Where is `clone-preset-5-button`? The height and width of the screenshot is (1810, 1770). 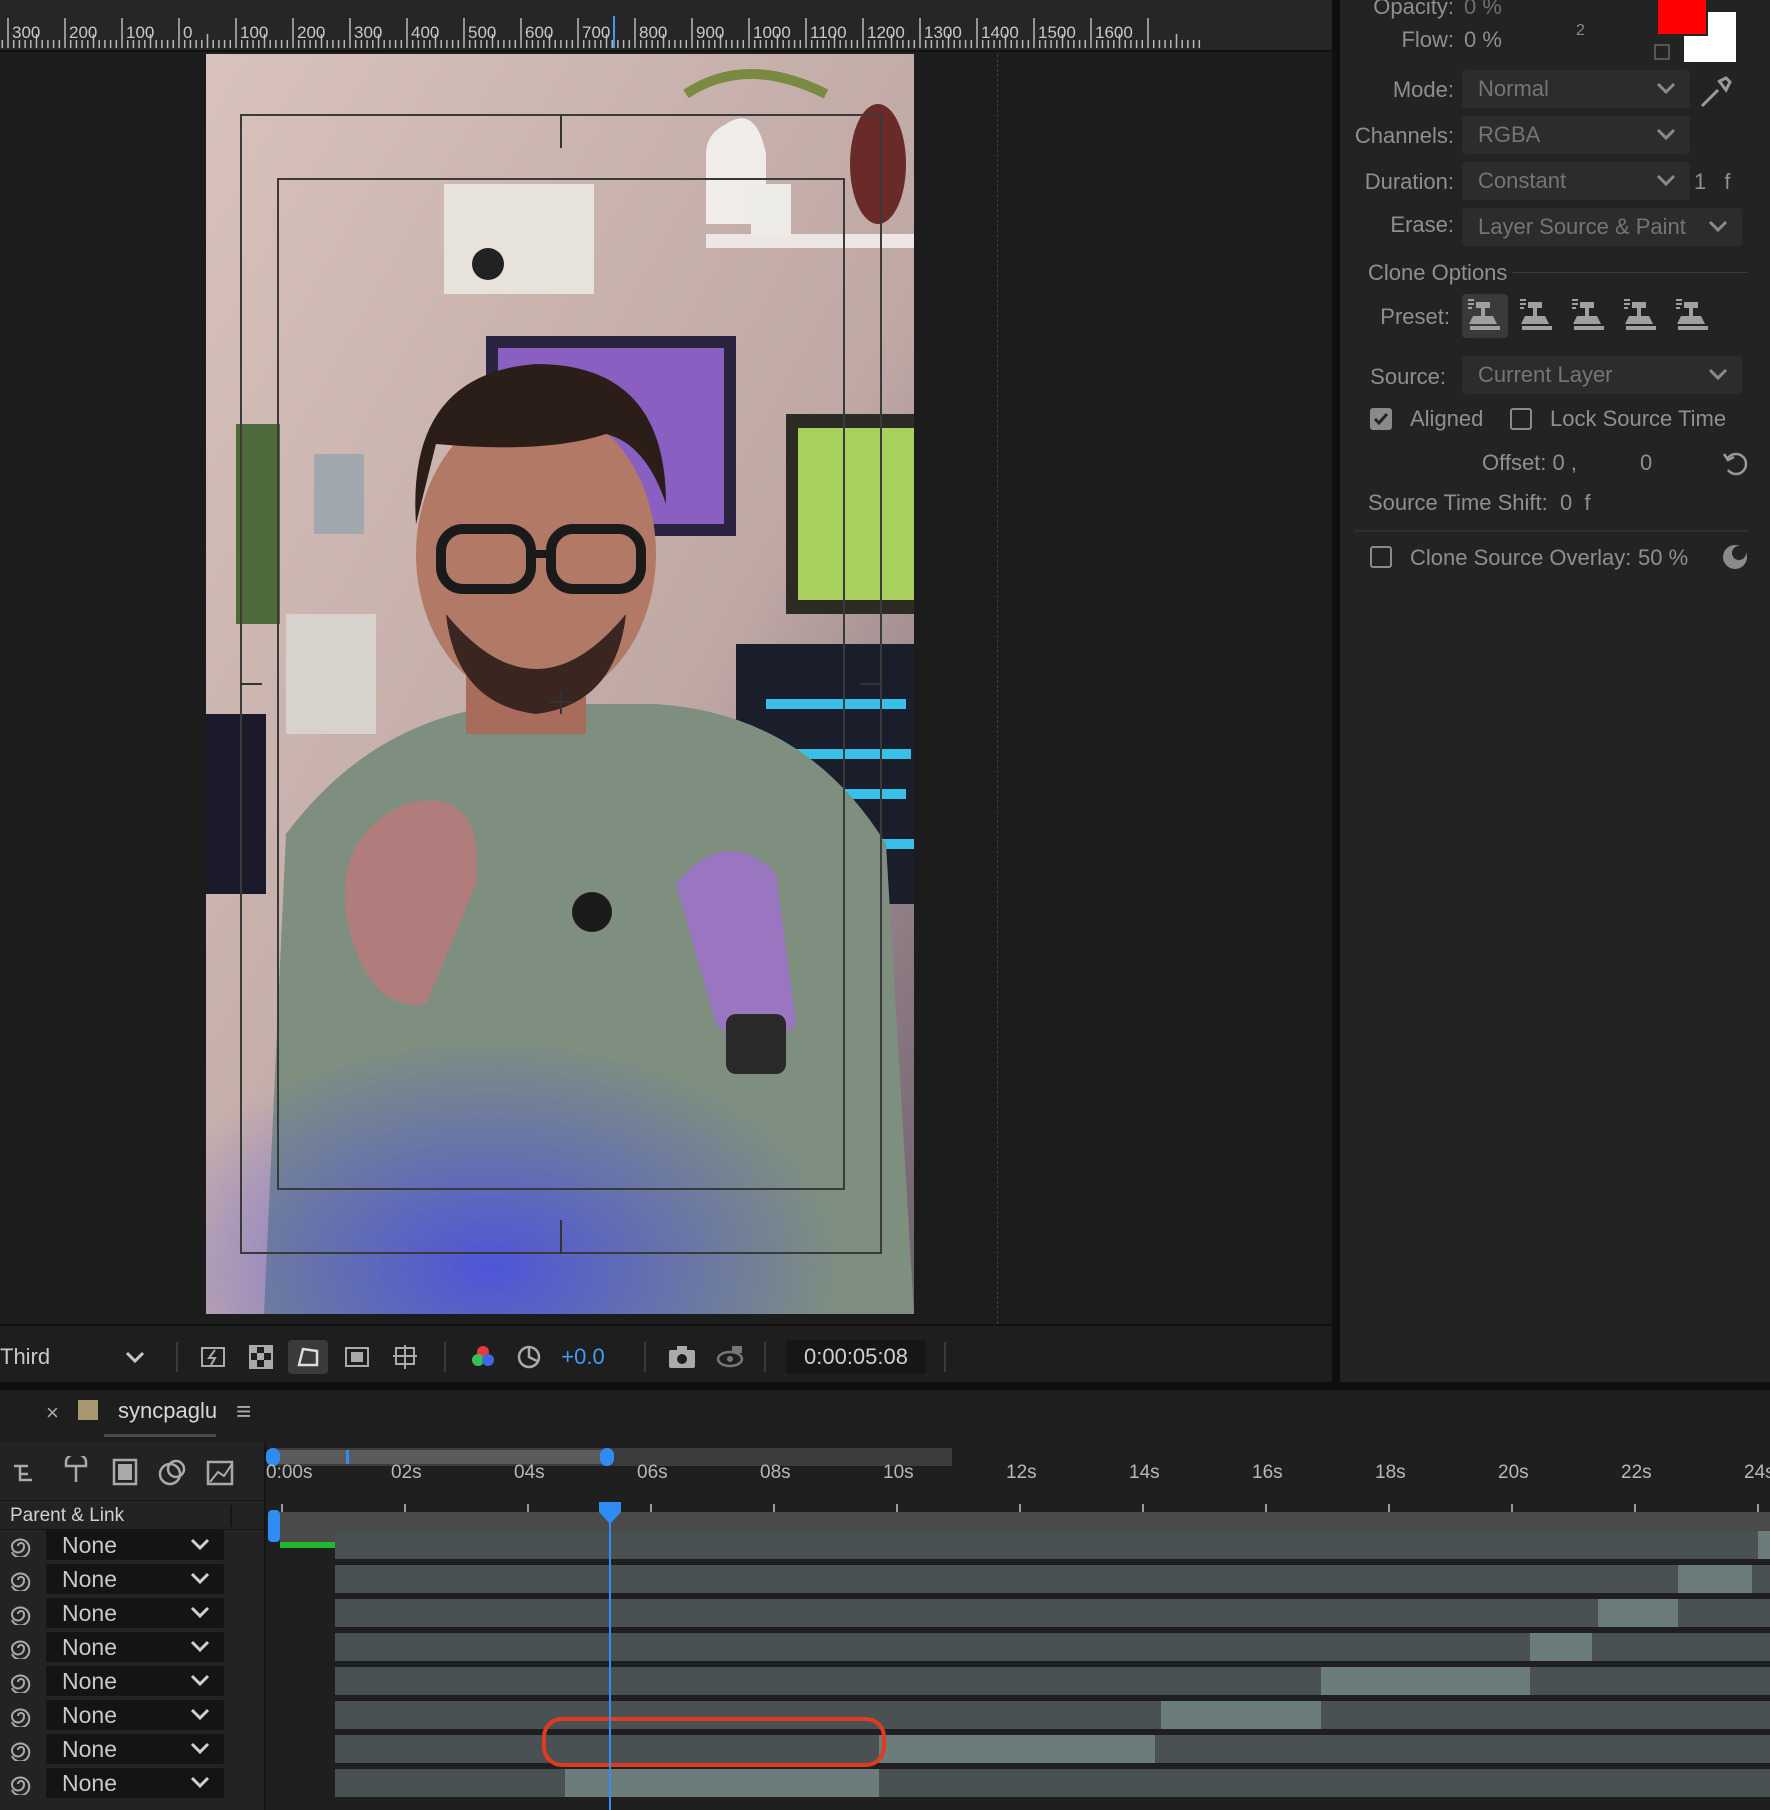
clone-preset-5-button is located at coordinates (1693, 316).